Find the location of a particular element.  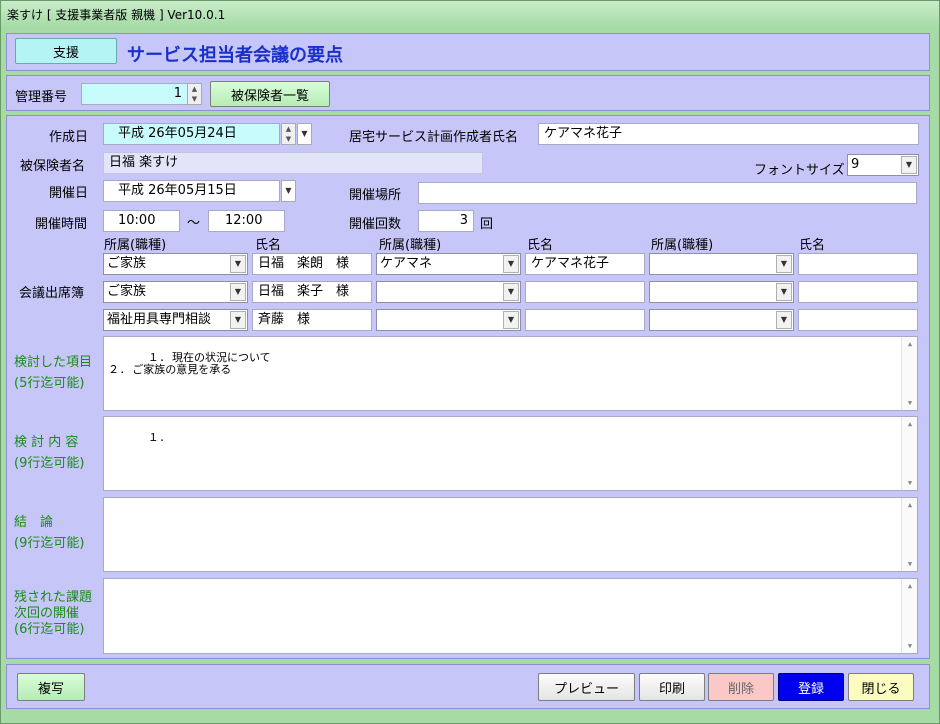

col-name-1: 氏名 is located at coordinates (268, 245).